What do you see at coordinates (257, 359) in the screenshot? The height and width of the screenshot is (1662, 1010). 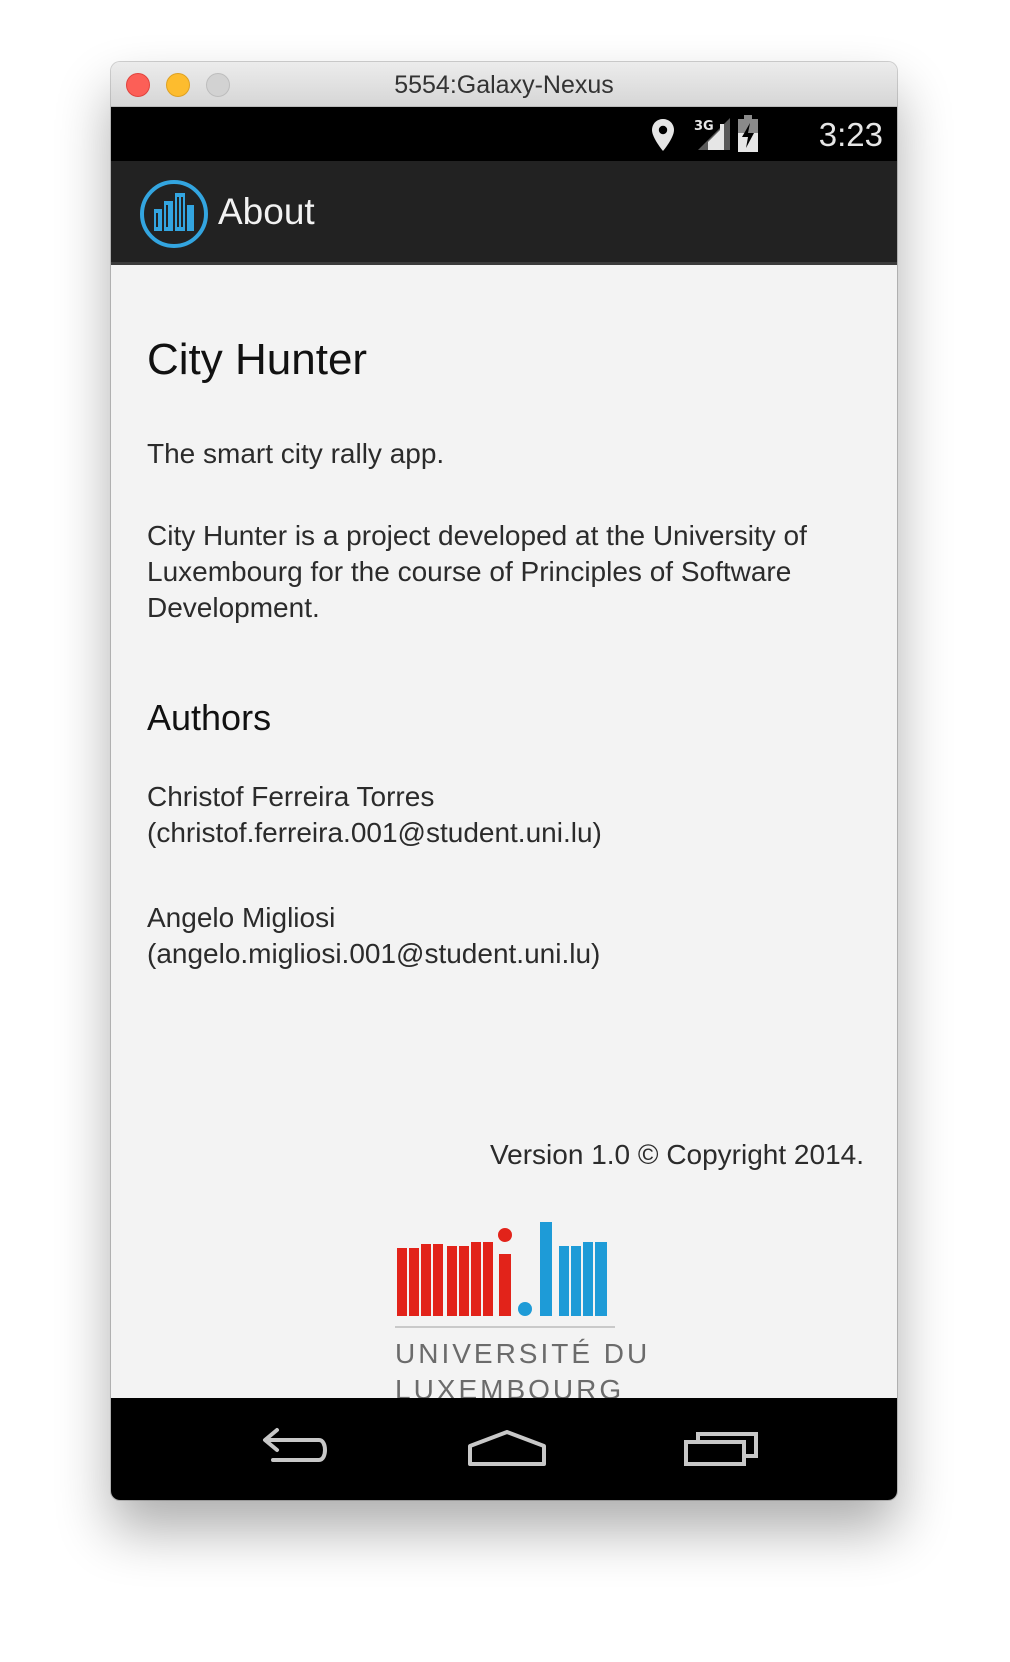 I see `app-name-heading: City Hunter` at bounding box center [257, 359].